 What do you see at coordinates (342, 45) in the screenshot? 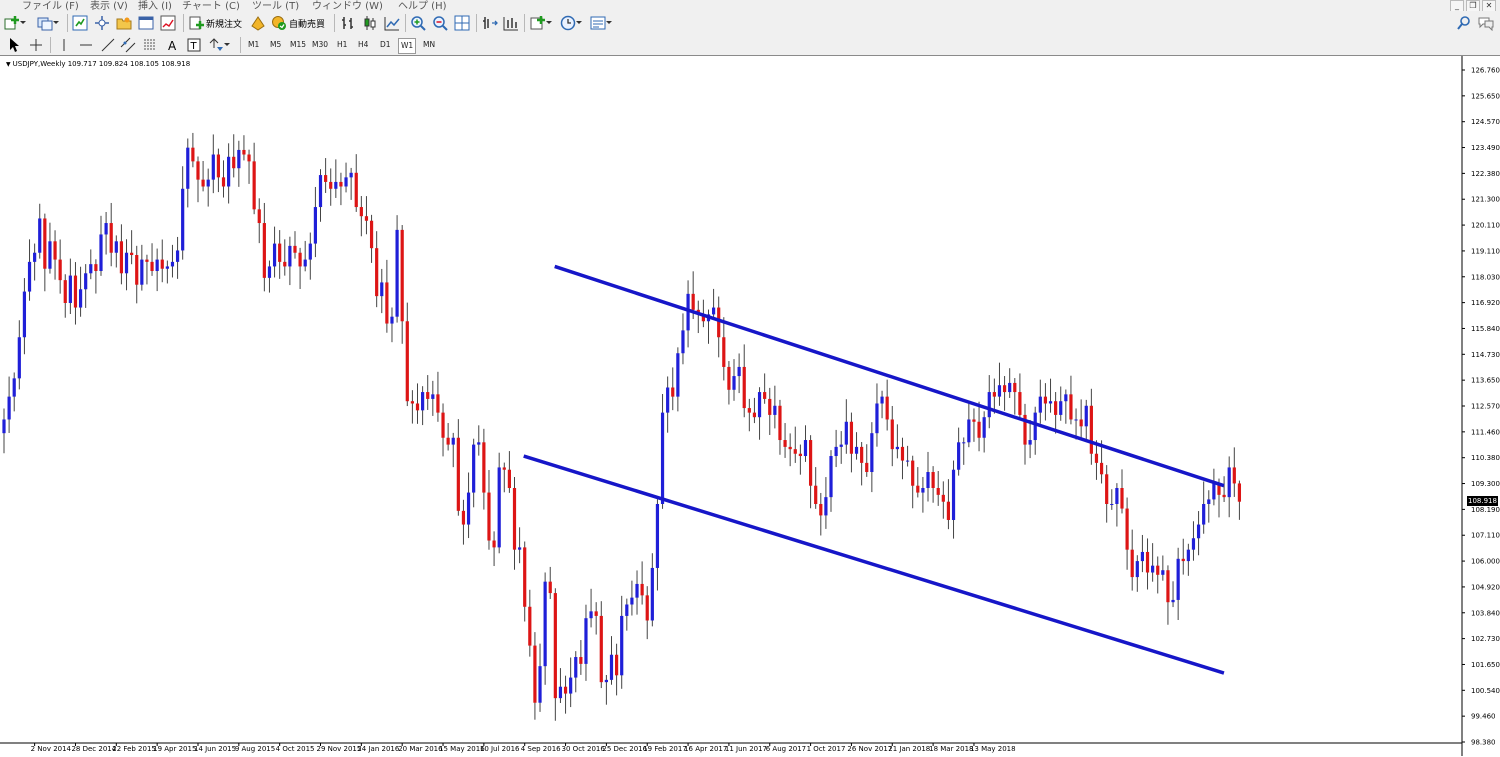
I see `timeframe-h1: H1` at bounding box center [342, 45].